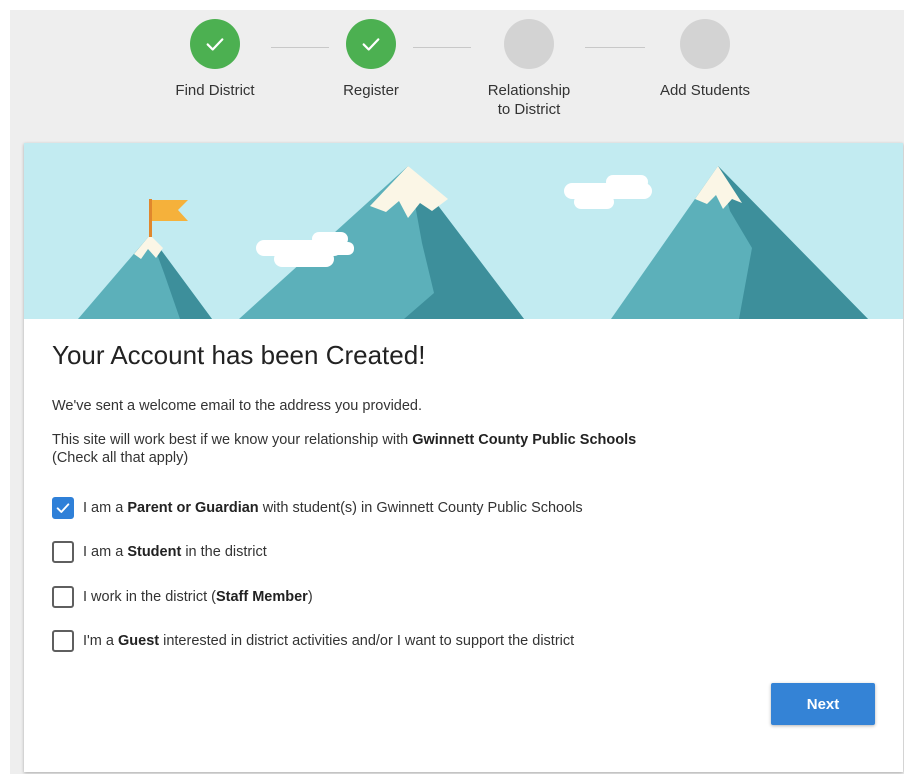 The image size is (904, 774). I want to click on option-label: I am a Student in the district, so click(175, 552).